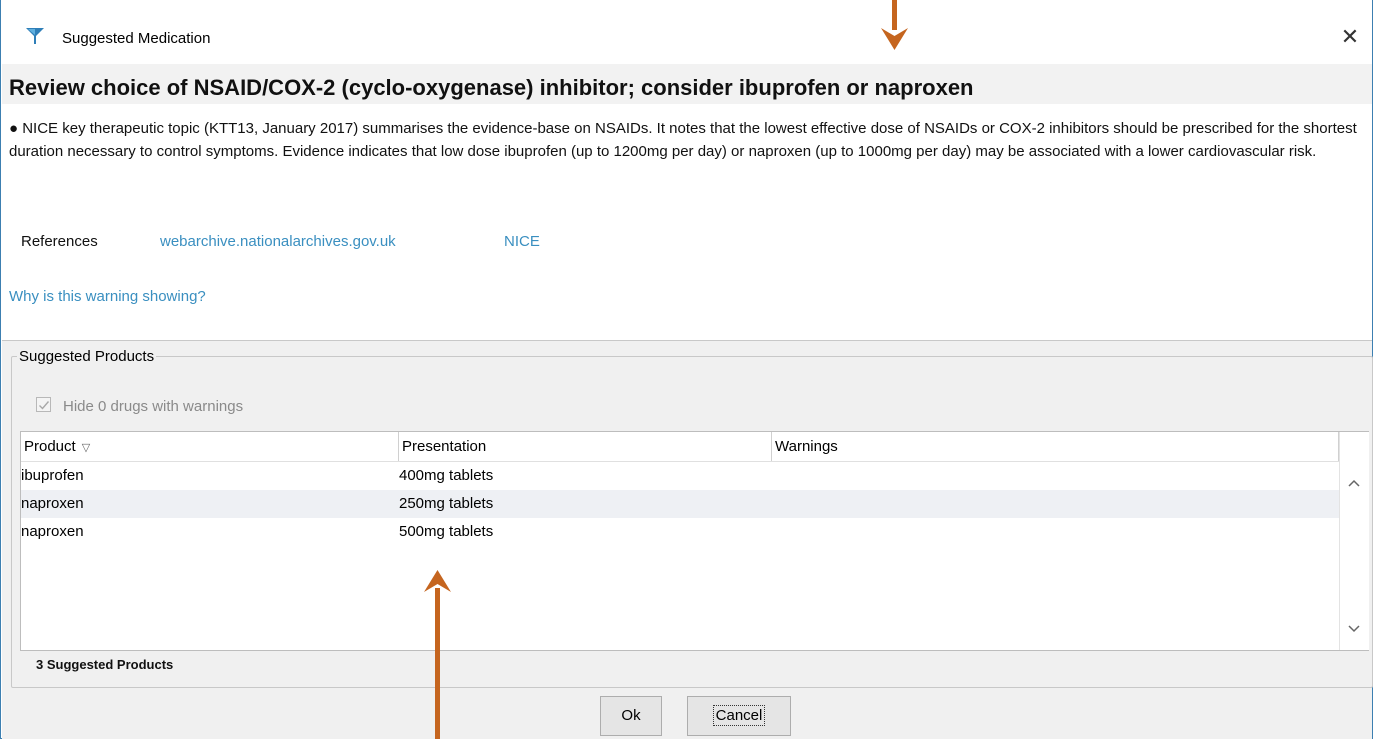 The width and height of the screenshot is (1373, 739). Describe the element at coordinates (446, 503) in the screenshot. I see `presentation-cell: 250mg tablets` at that location.